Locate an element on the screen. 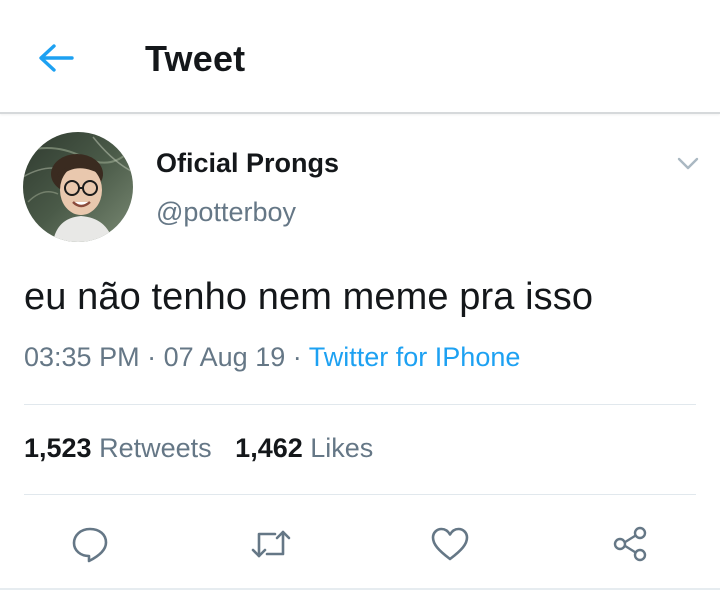  profile-photo is located at coordinates (78, 187).